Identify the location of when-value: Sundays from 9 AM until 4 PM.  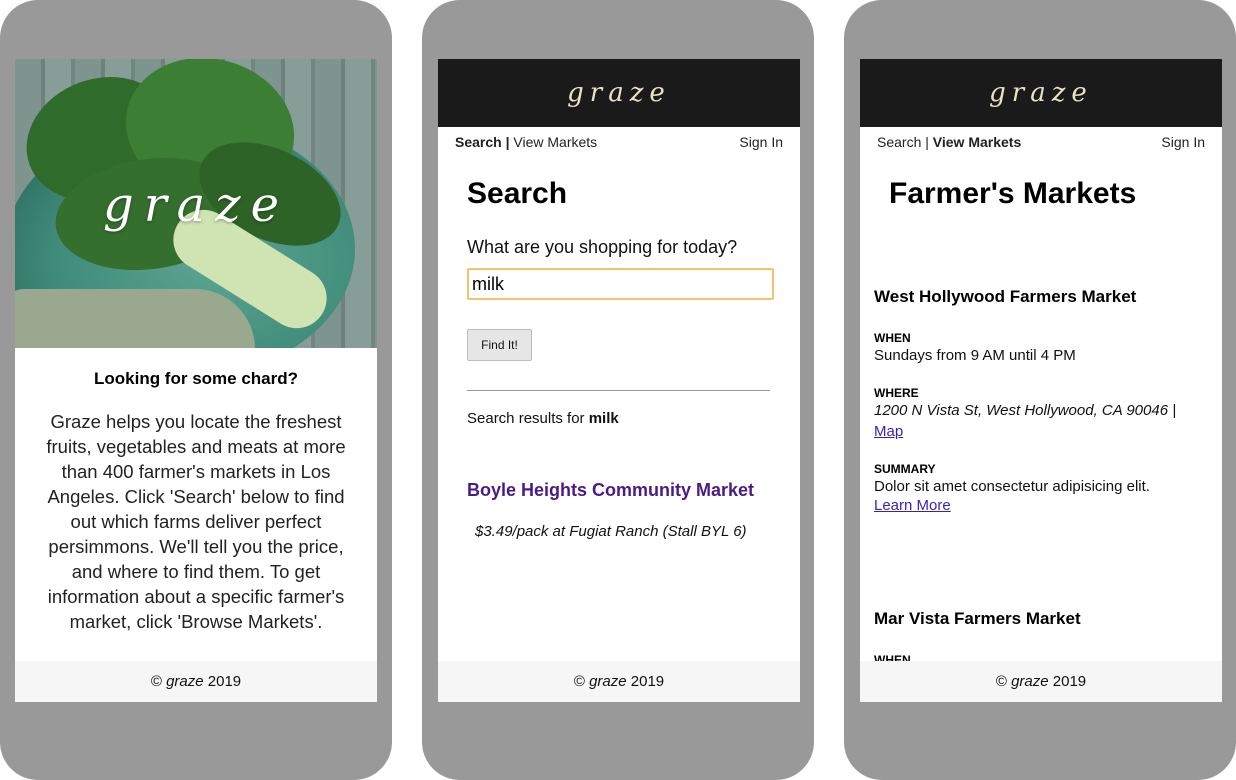
(975, 355).